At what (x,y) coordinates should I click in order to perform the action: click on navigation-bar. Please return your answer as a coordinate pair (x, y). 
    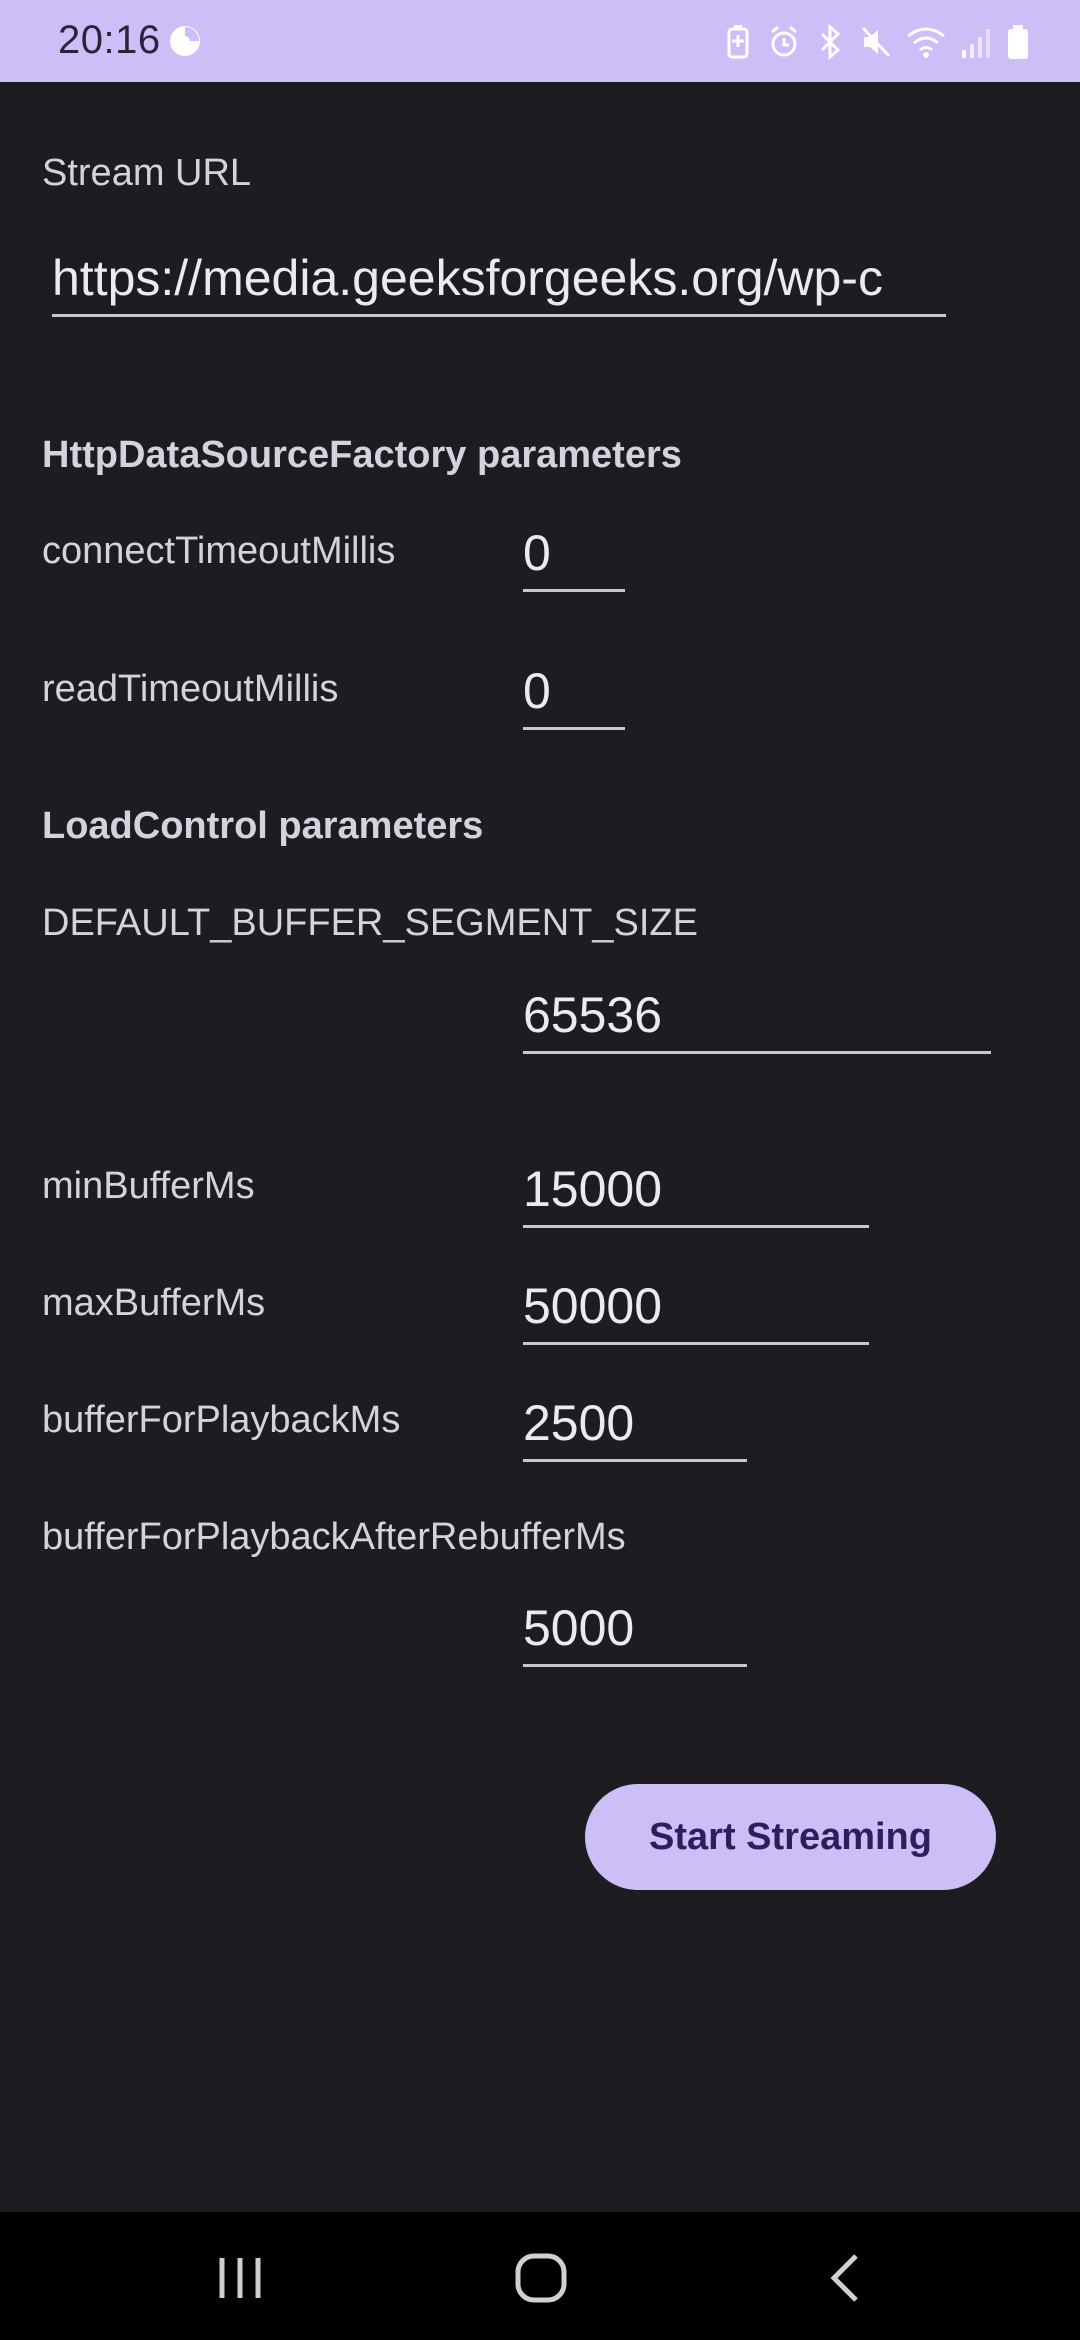
    Looking at the image, I should click on (540, 2276).